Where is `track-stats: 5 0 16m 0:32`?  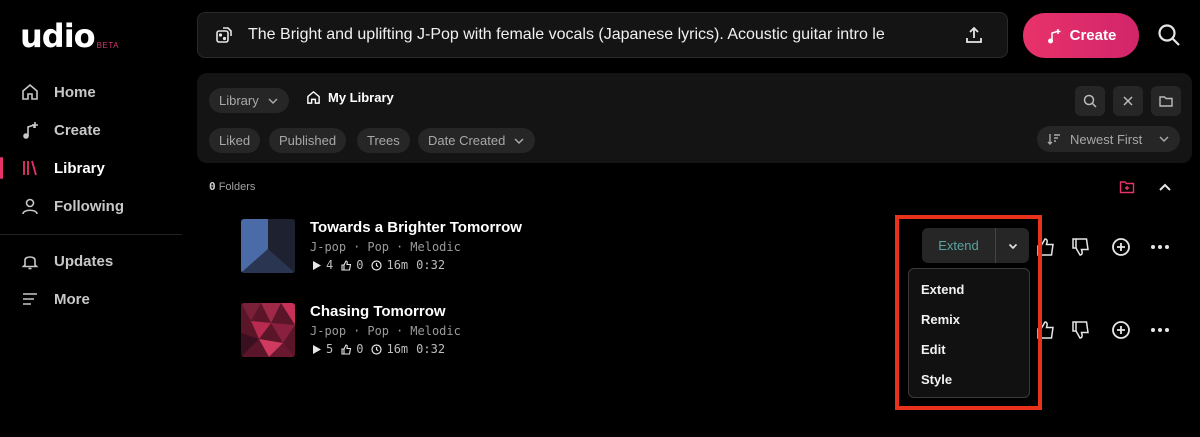 track-stats: 5 0 16m 0:32 is located at coordinates (378, 349).